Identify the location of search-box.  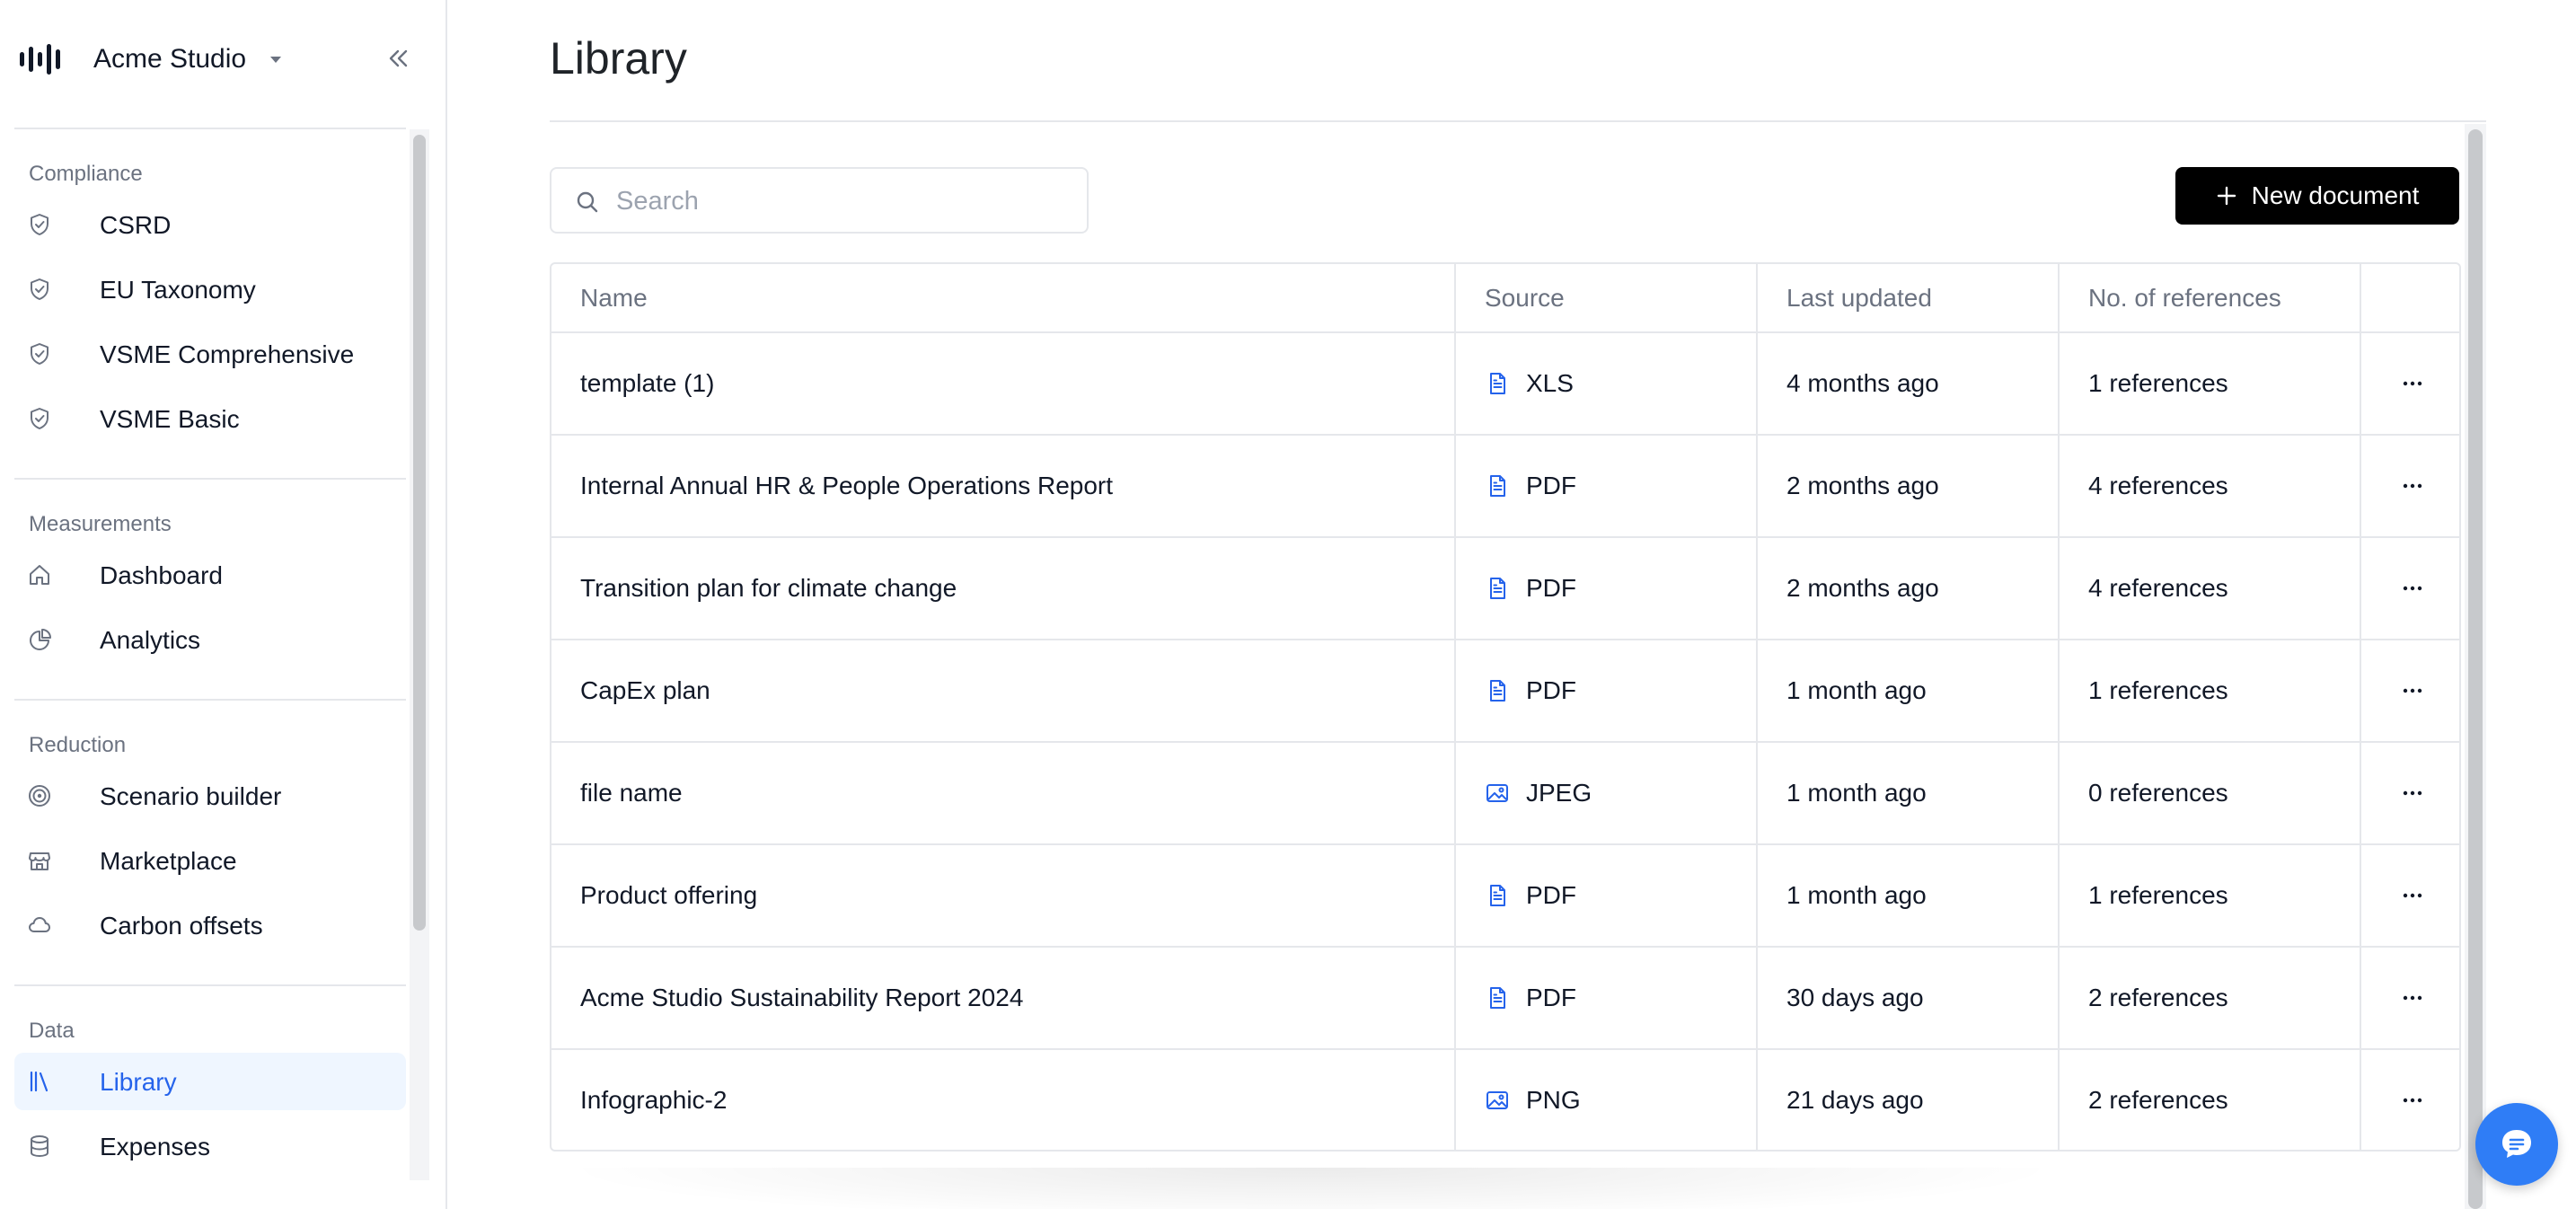
(819, 200).